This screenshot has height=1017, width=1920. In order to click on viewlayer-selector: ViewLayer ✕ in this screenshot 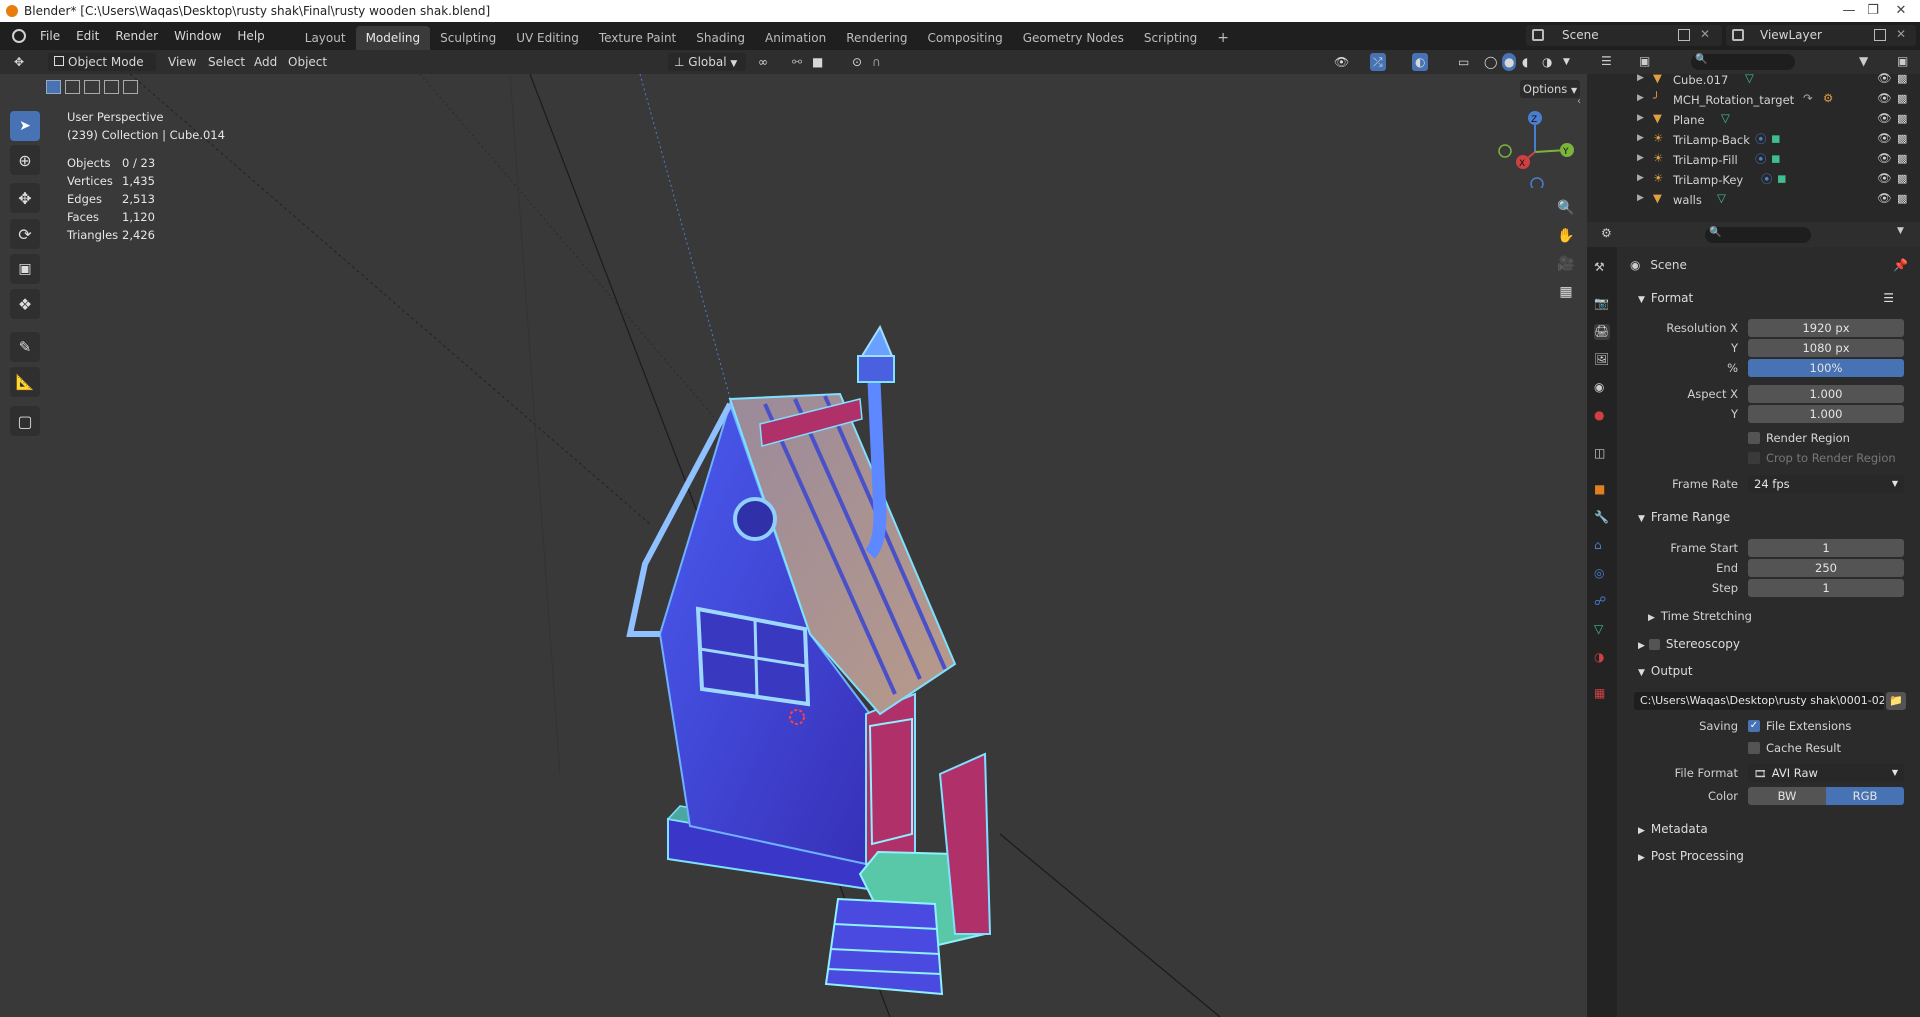, I will do `click(1821, 35)`.